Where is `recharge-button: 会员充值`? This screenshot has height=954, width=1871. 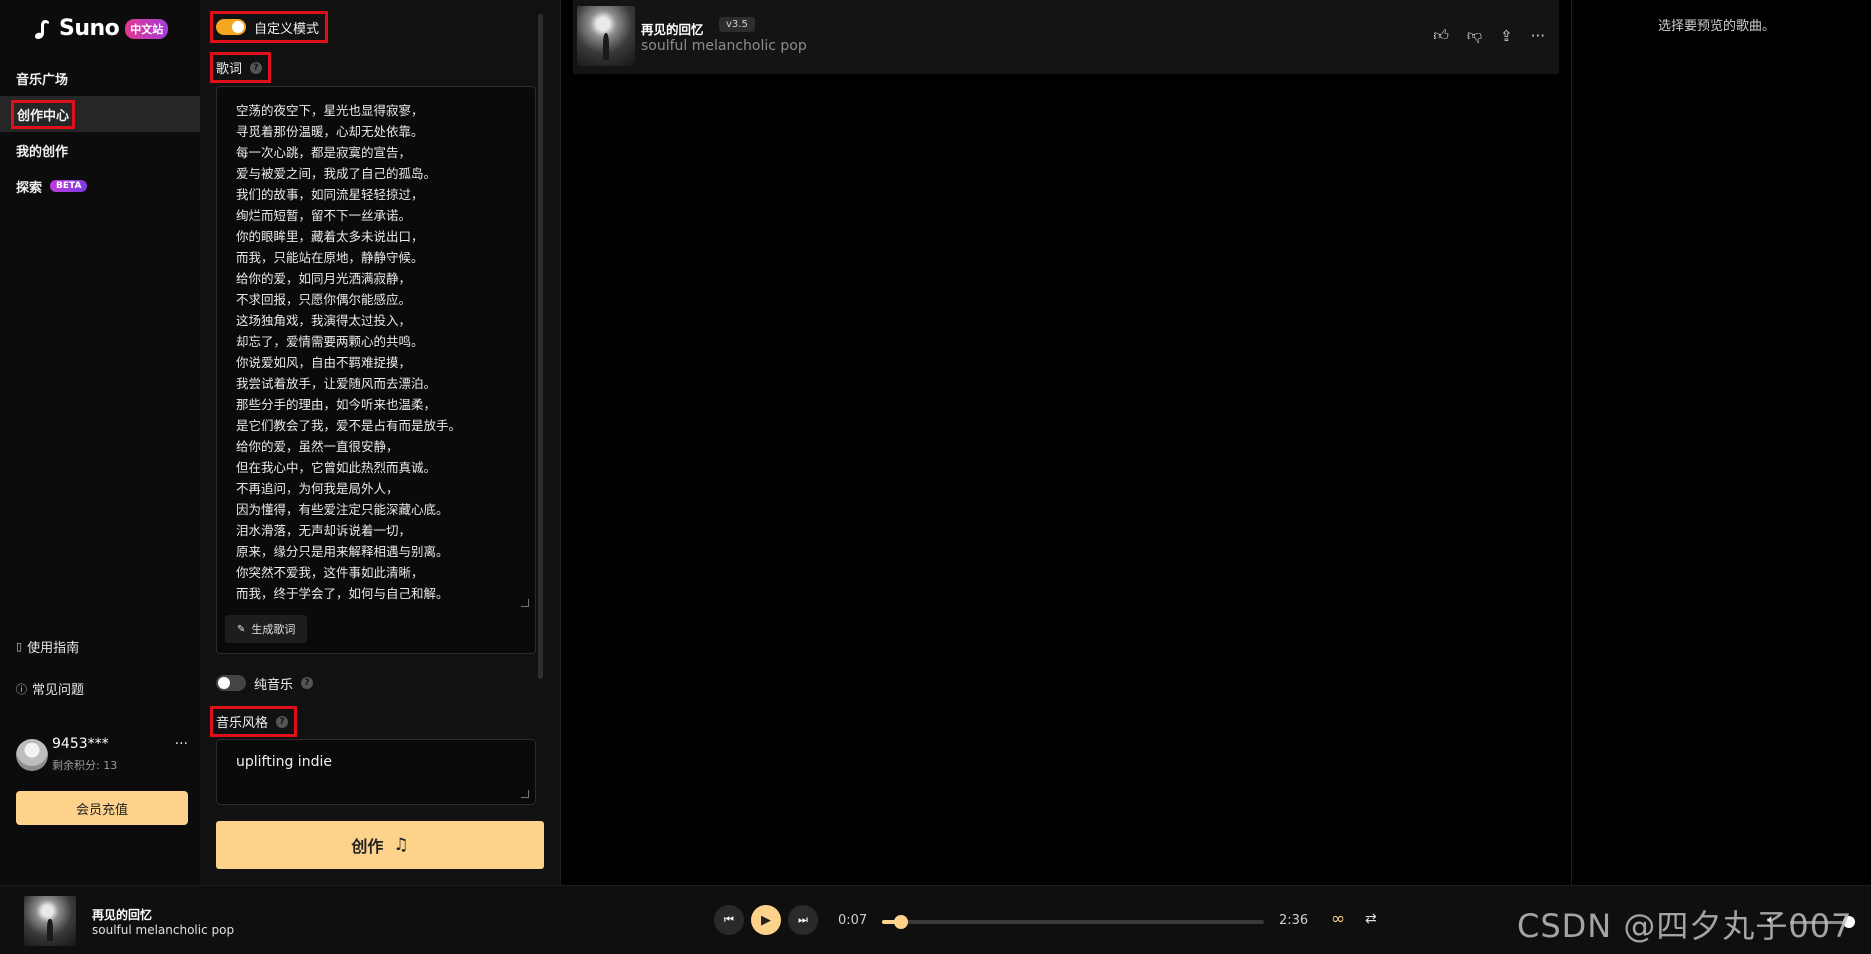
recharge-button: 会员充值 is located at coordinates (102, 808).